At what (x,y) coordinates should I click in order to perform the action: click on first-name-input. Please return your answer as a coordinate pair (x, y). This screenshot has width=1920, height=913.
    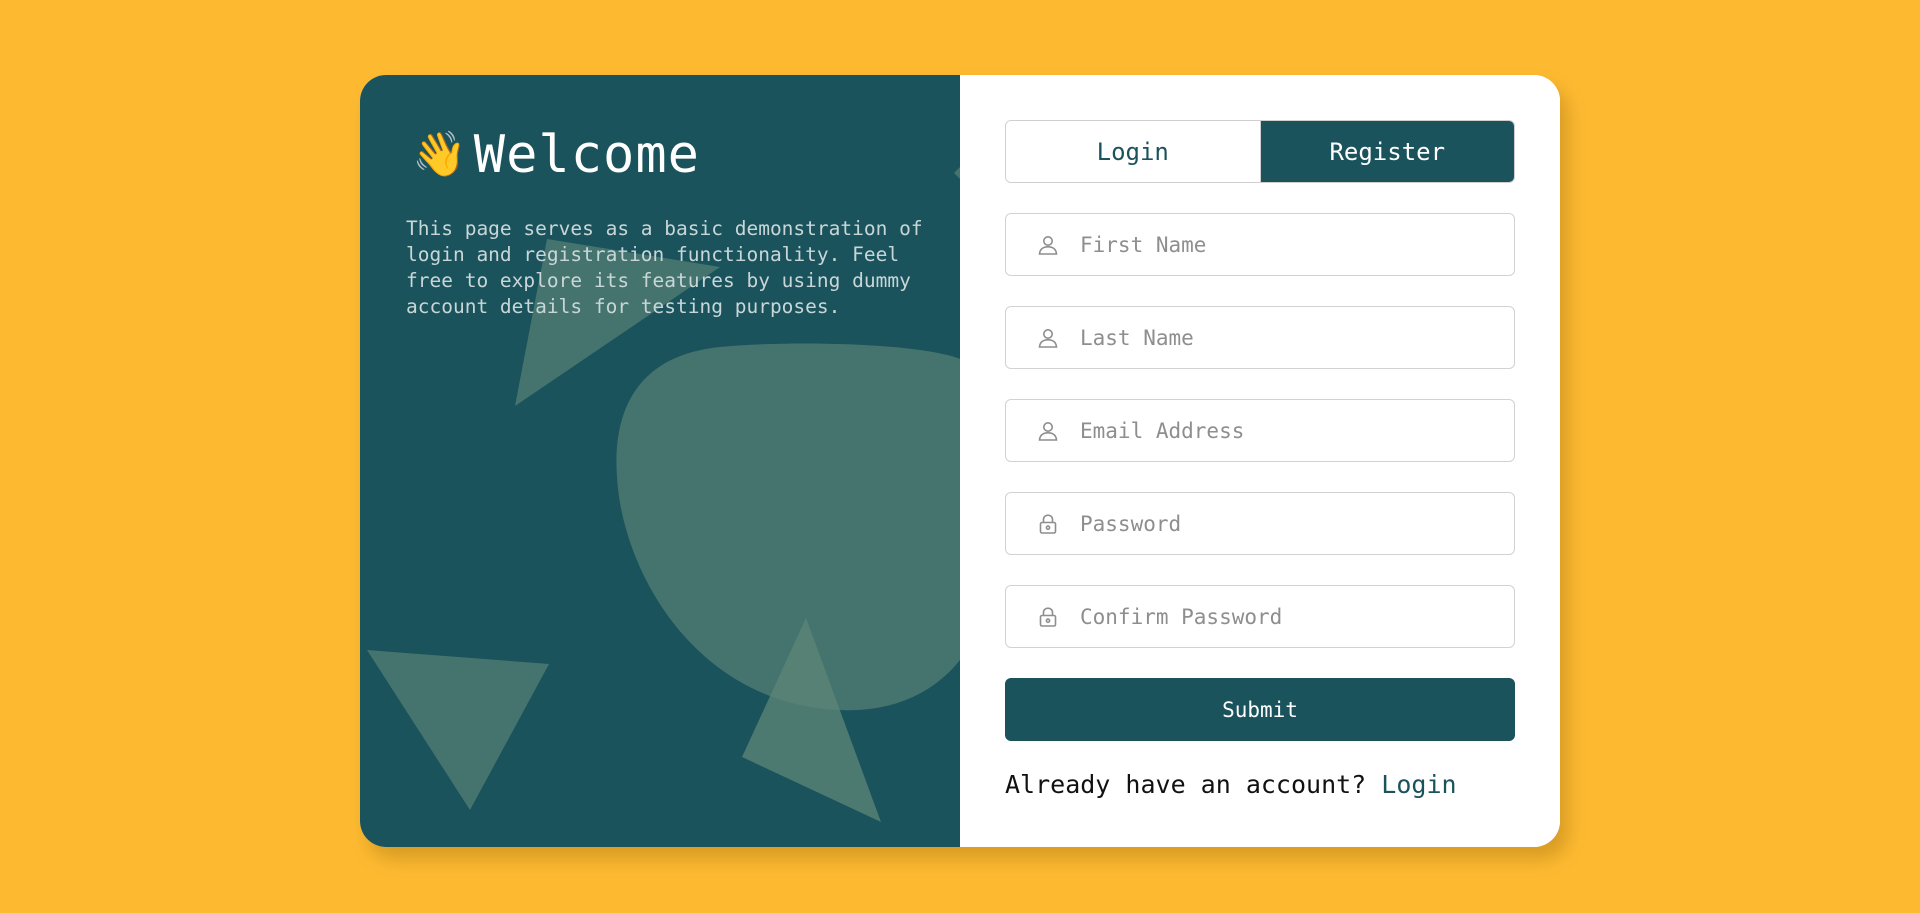
    Looking at the image, I should click on (1280, 244).